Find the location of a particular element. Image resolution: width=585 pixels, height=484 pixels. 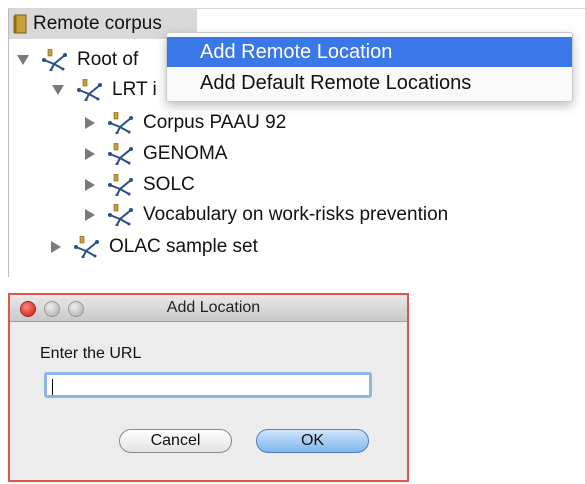

tree-root: Remote corpus is located at coordinates (87, 24).